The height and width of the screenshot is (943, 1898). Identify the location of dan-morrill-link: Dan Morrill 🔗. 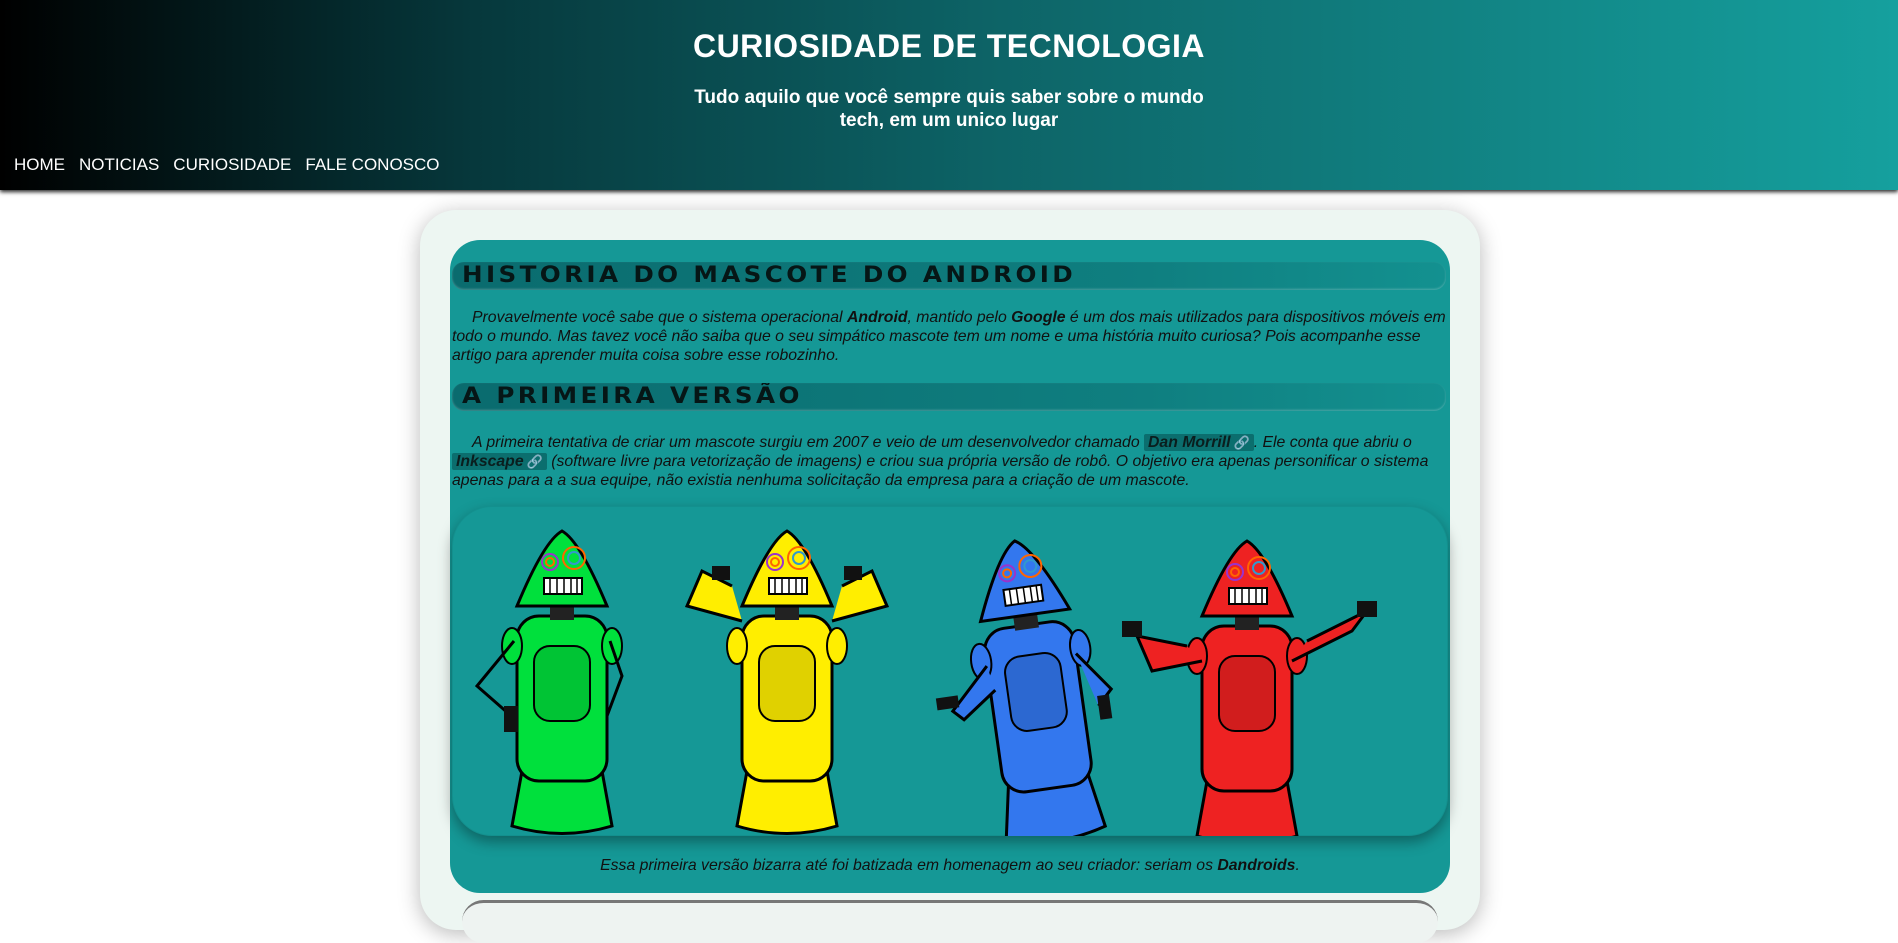
(1199, 442).